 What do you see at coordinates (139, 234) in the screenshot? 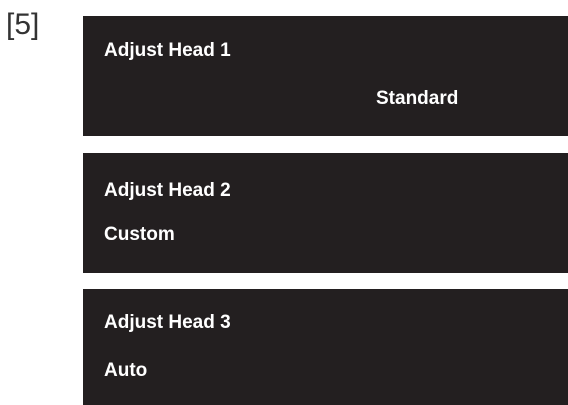
I see `adjust-head-2-value: Custom` at bounding box center [139, 234].